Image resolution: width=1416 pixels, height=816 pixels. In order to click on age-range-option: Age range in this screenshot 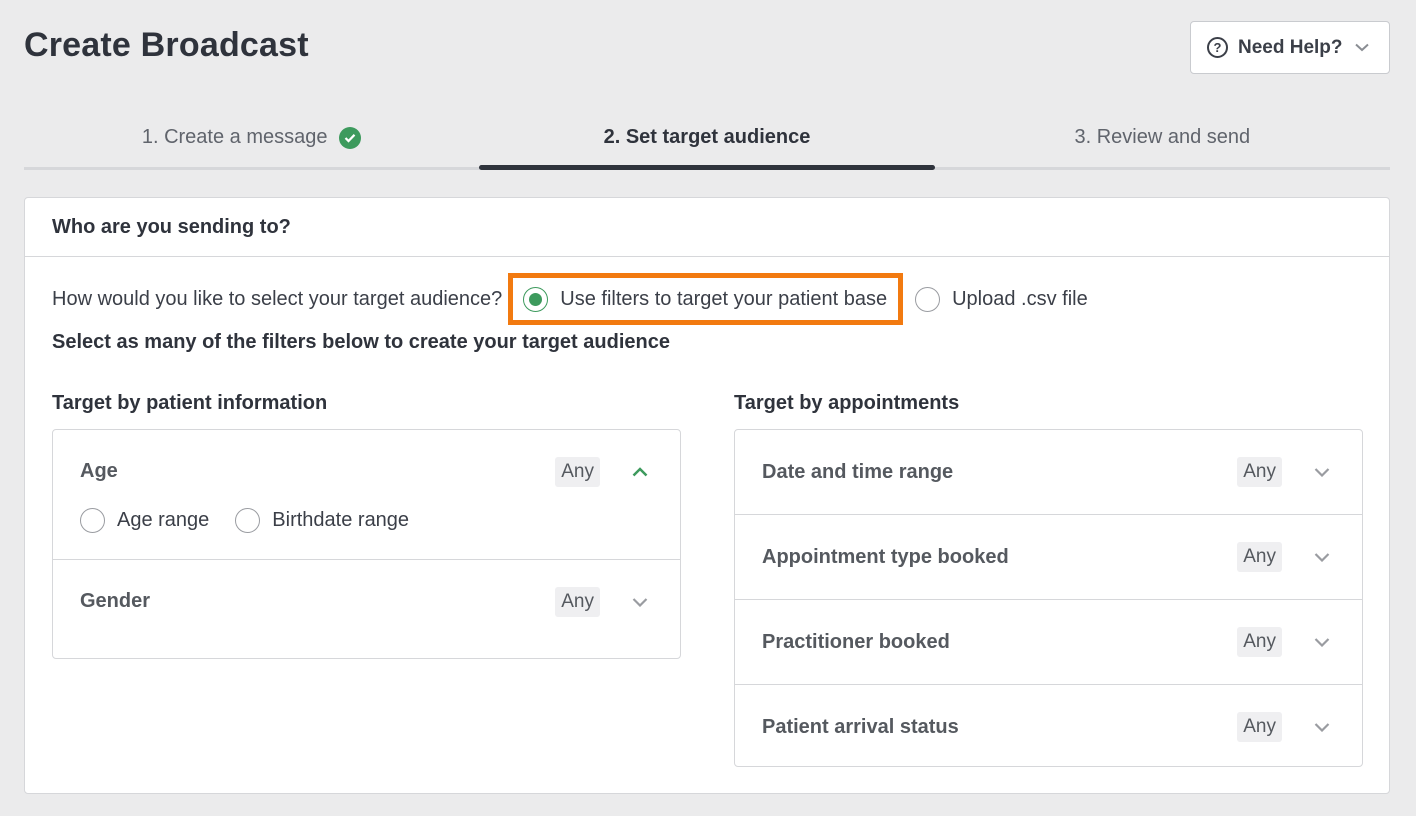, I will do `click(144, 520)`.